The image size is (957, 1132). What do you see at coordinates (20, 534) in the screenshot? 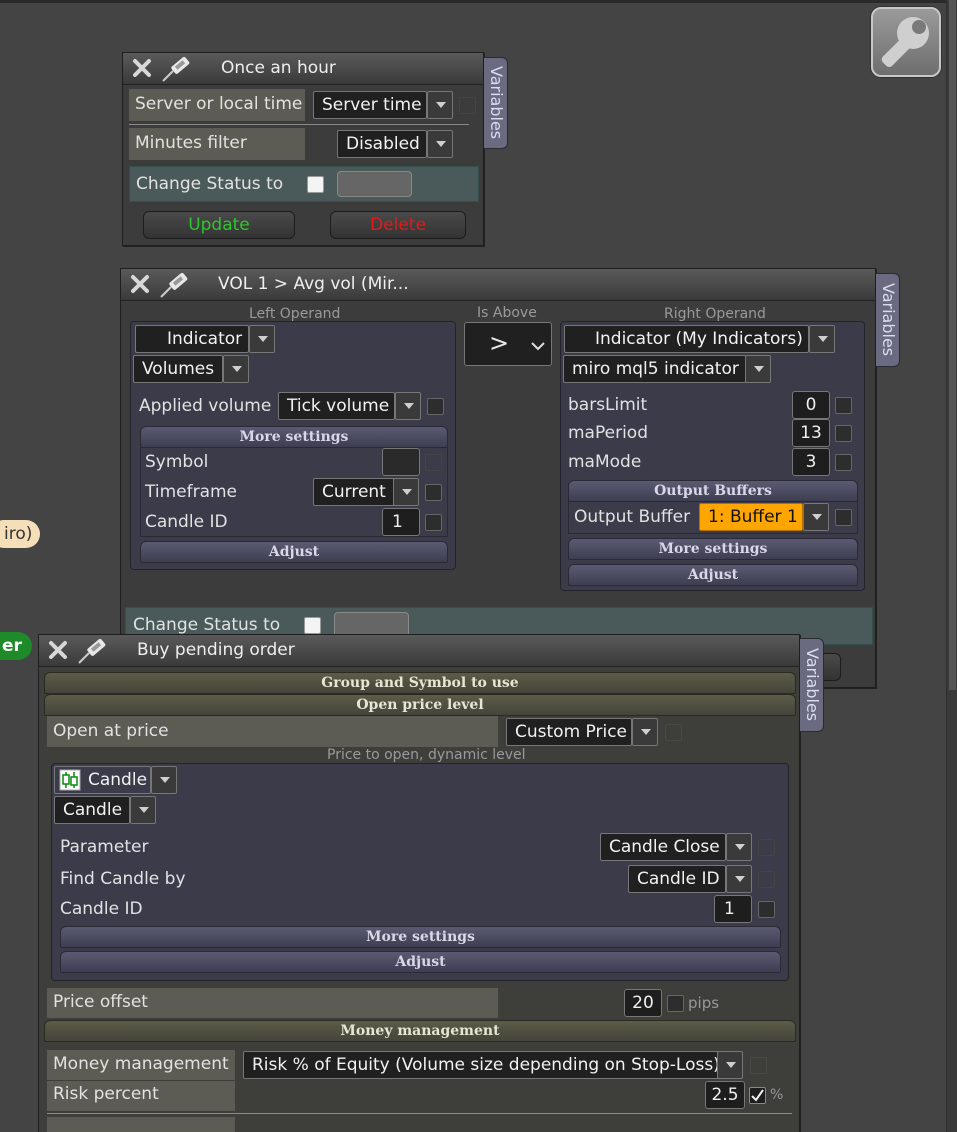
I see `node-fragment-label: iro)` at bounding box center [20, 534].